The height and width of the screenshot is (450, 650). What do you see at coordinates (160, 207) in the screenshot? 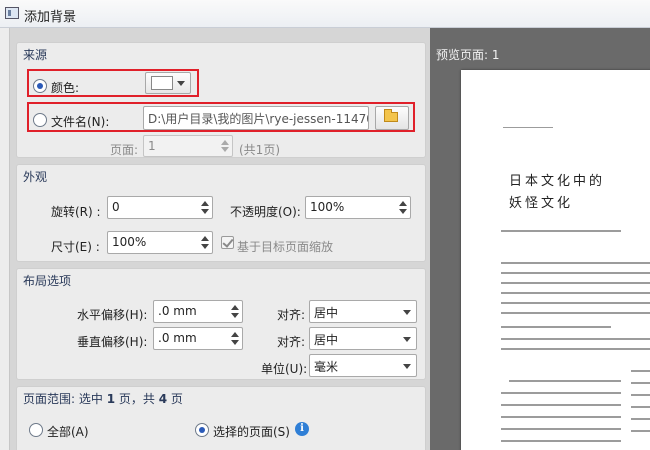
I see `rotation-spinbox: 0` at bounding box center [160, 207].